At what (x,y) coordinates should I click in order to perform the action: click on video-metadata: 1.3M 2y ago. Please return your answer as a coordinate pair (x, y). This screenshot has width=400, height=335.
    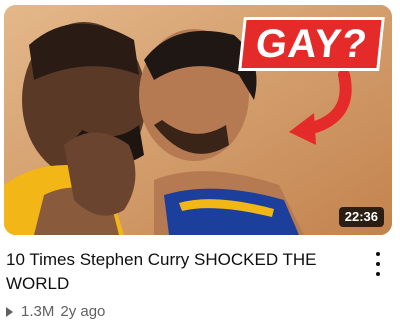
    Looking at the image, I should click on (55, 311).